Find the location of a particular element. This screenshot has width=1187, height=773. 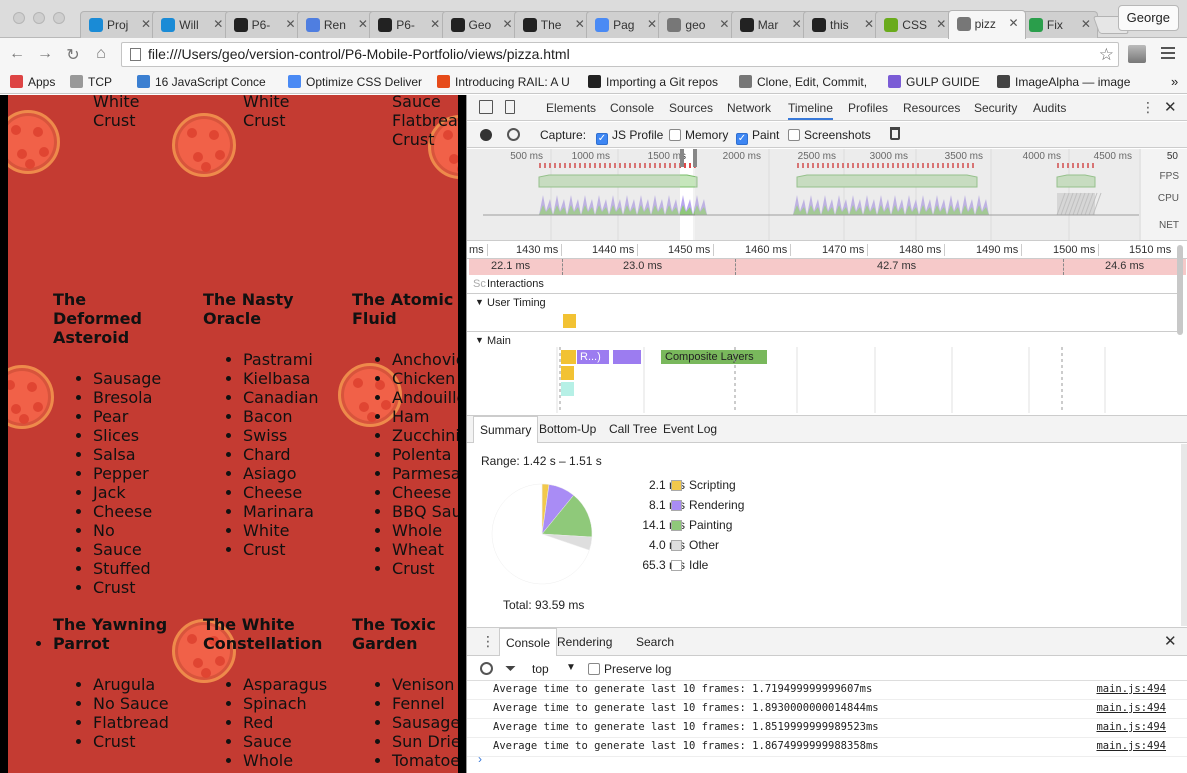

profile-button: George is located at coordinates (1148, 18).